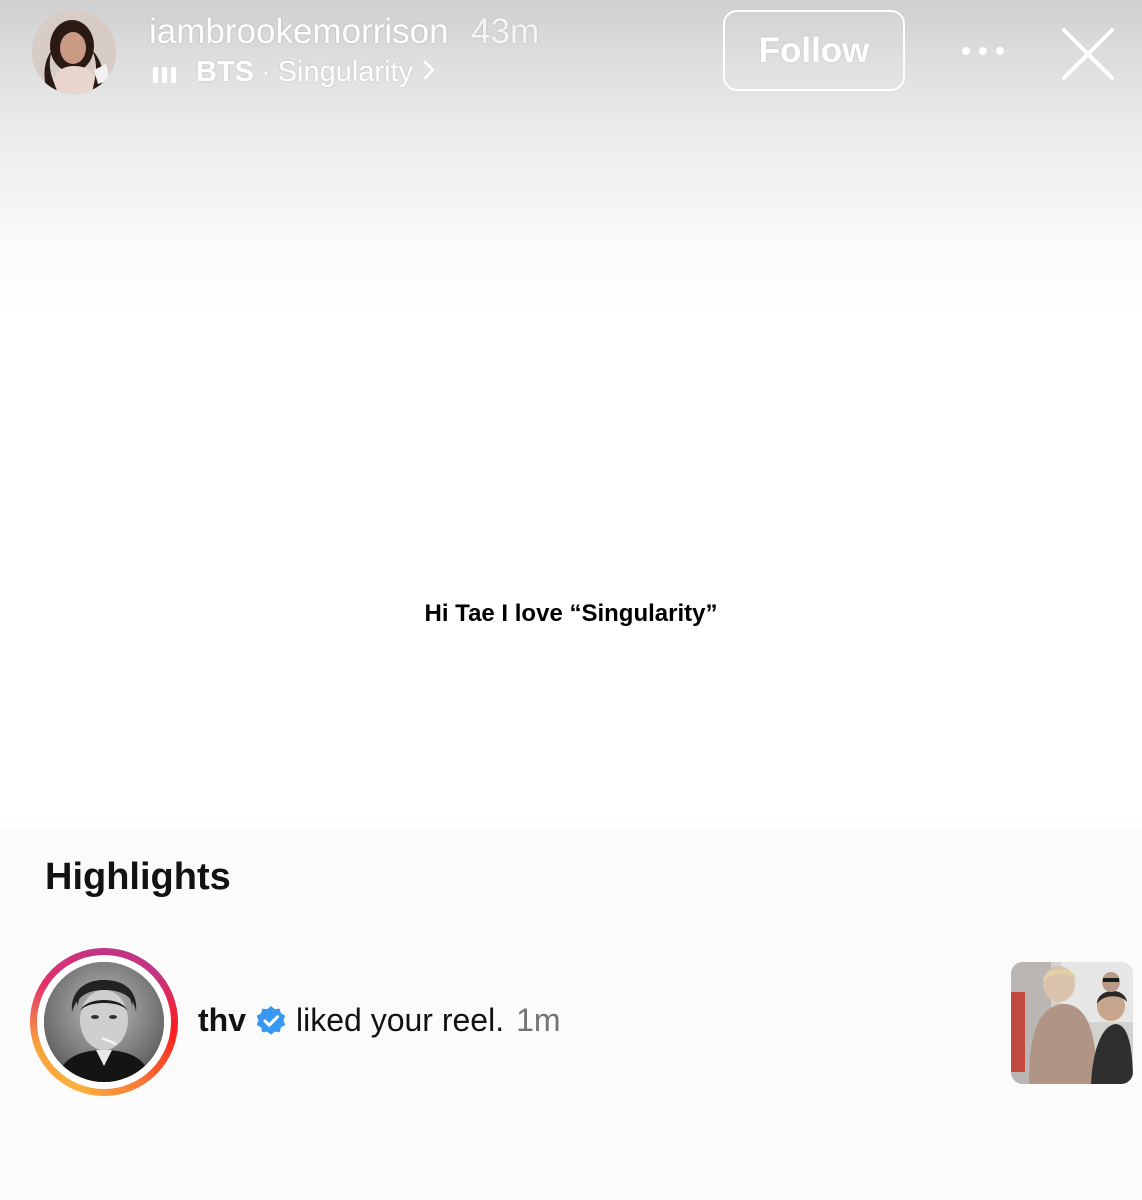 The image size is (1142, 1200). Describe the element at coordinates (814, 50) in the screenshot. I see `follow-button: Follow` at that location.